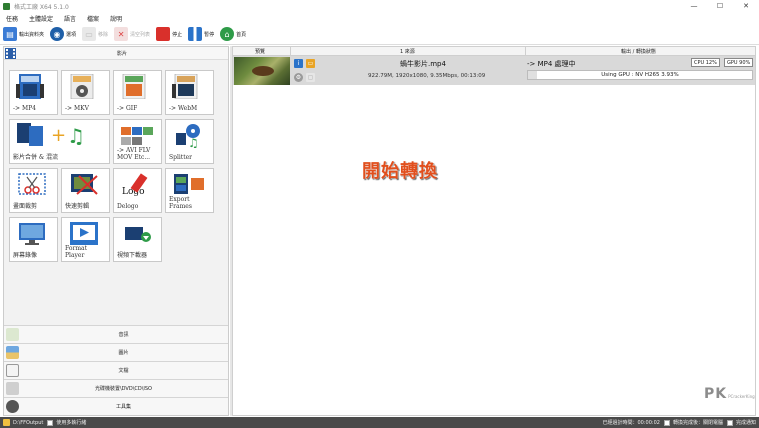 The height and width of the screenshot is (428, 759). I want to click on cpu-usage-badge: CPU 12%, so click(705, 62).